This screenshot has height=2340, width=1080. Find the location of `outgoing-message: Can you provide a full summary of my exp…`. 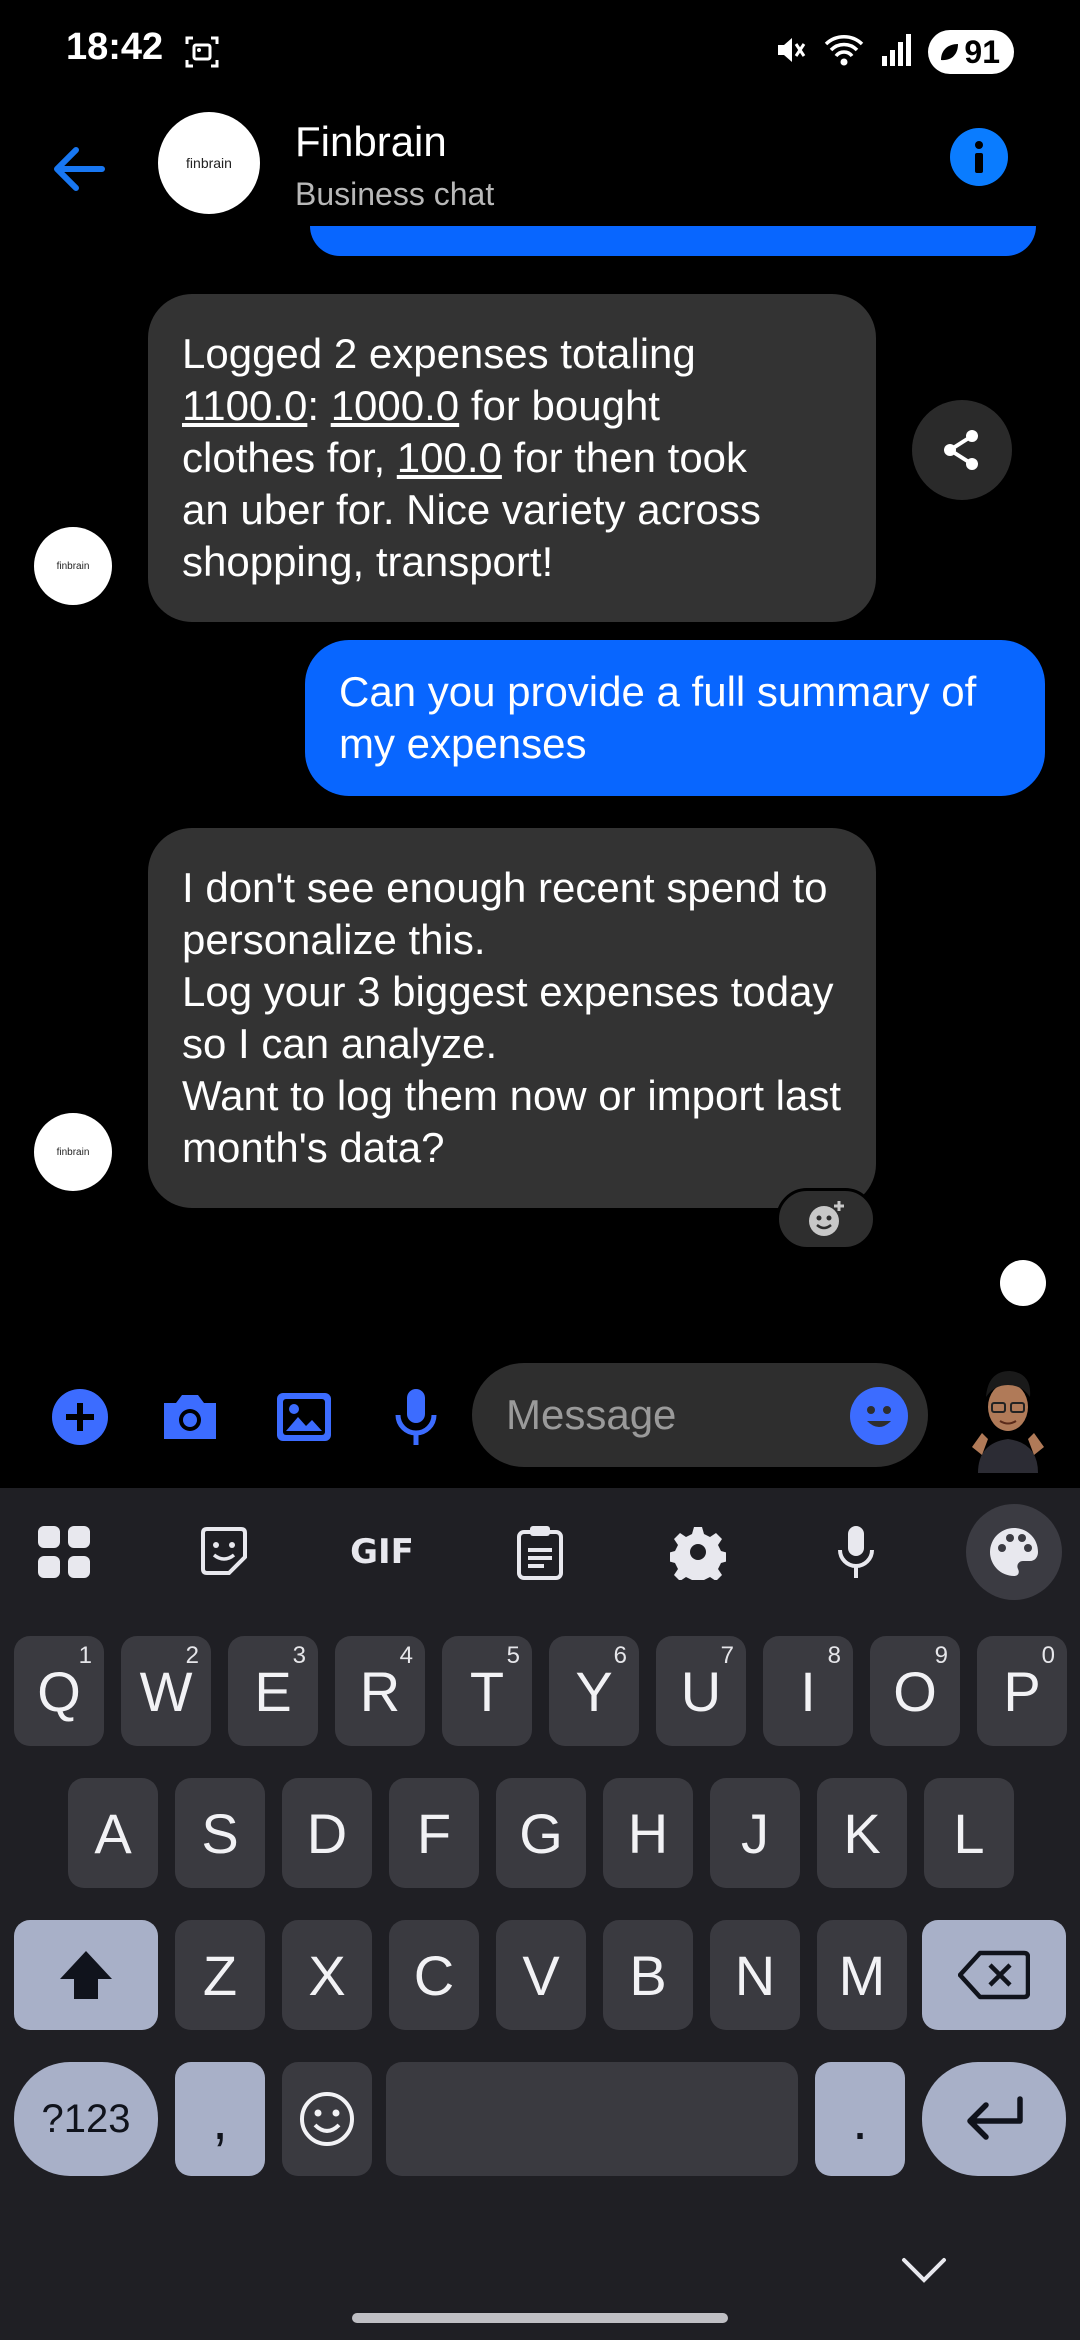

outgoing-message: Can you provide a full summary of my exp… is located at coordinates (675, 718).